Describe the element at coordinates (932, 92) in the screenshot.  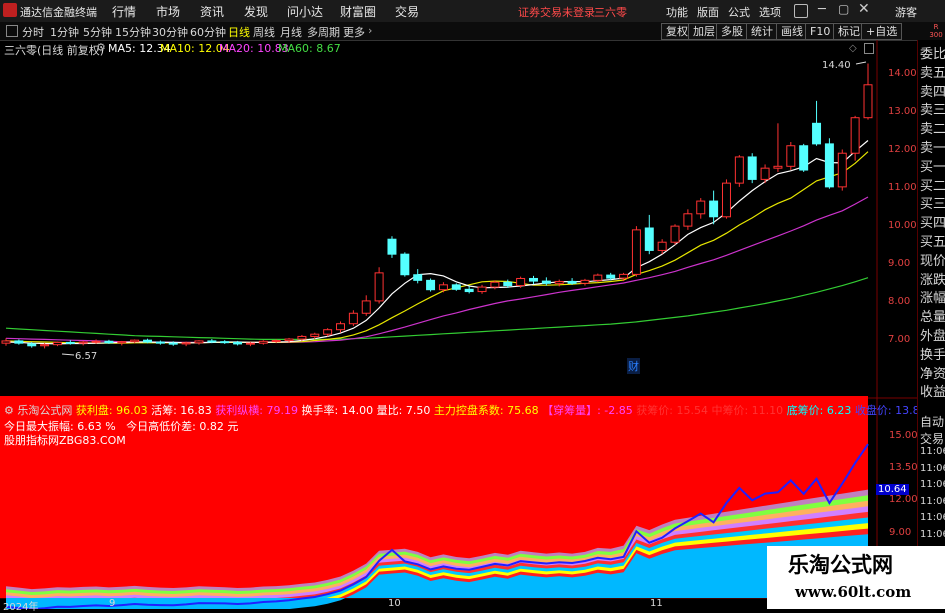
I see `quote-field-label: 卖四` at that location.